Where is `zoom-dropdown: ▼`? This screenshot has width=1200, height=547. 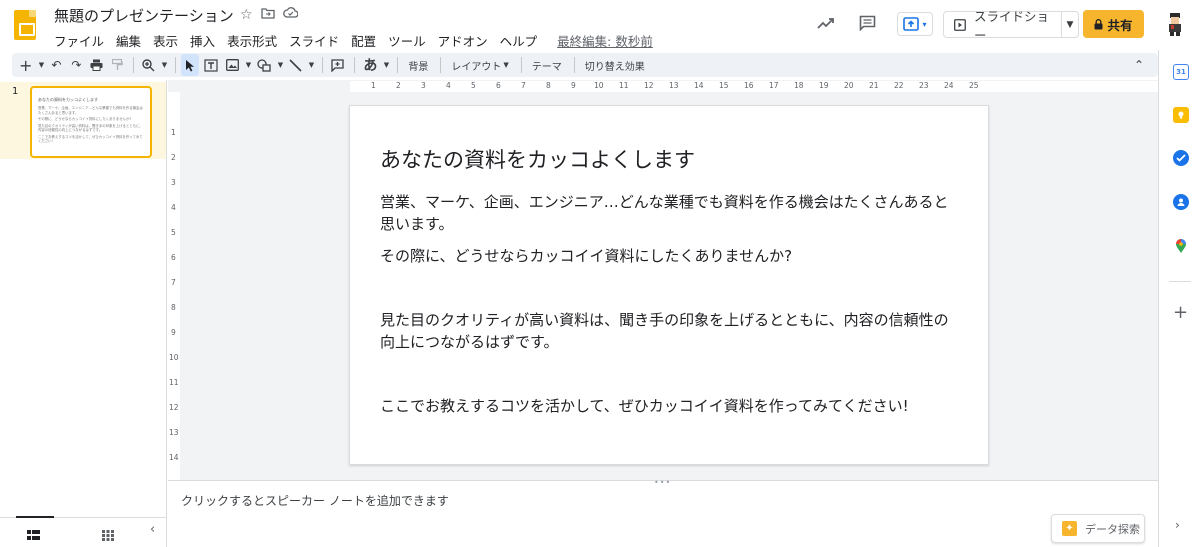
zoom-dropdown: ▼ is located at coordinates (164, 65).